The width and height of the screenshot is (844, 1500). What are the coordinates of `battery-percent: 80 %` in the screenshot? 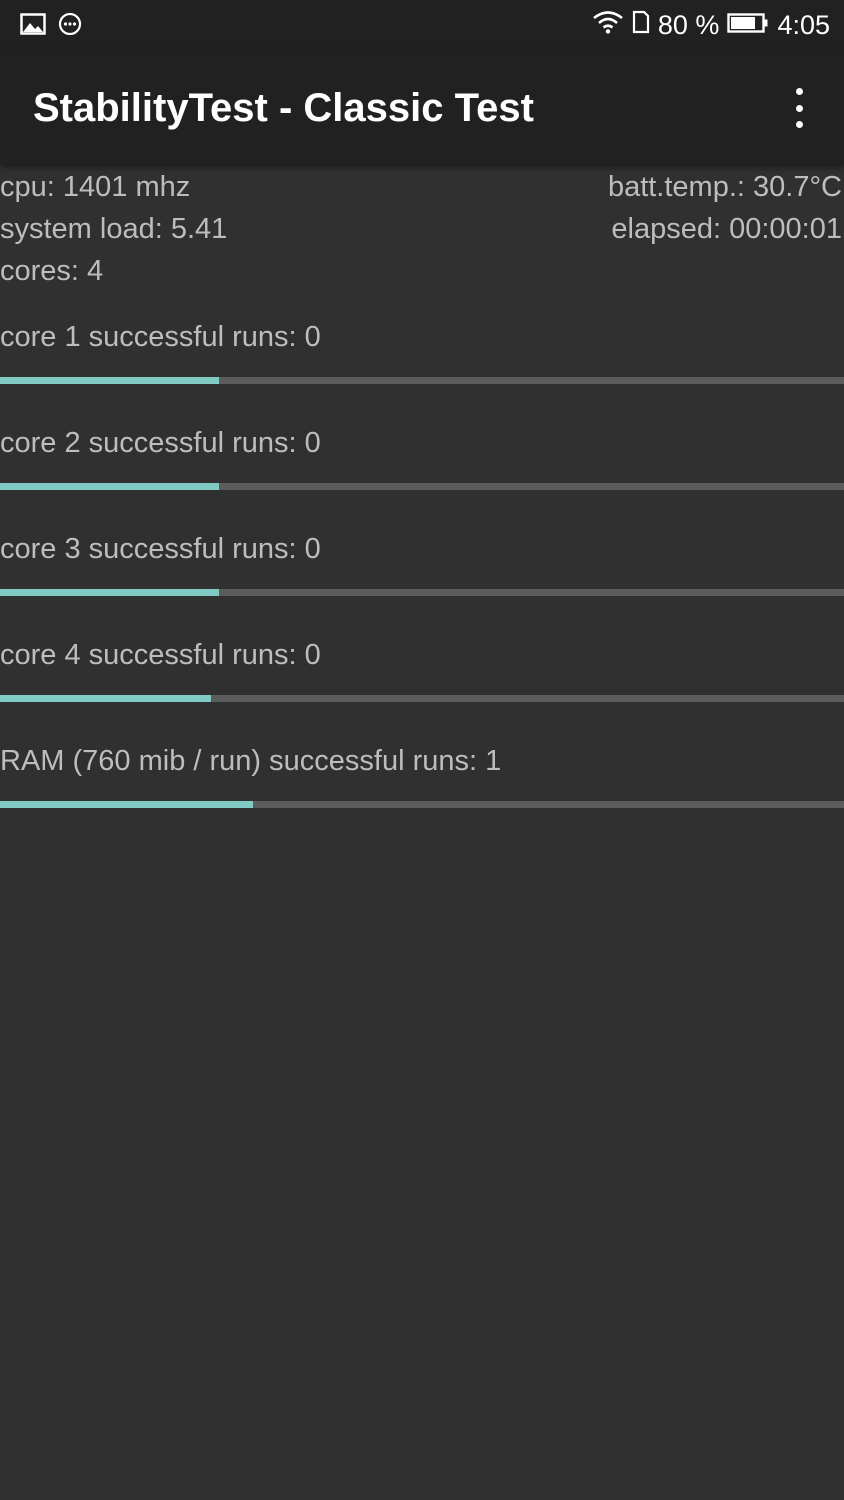 It's located at (688, 25).